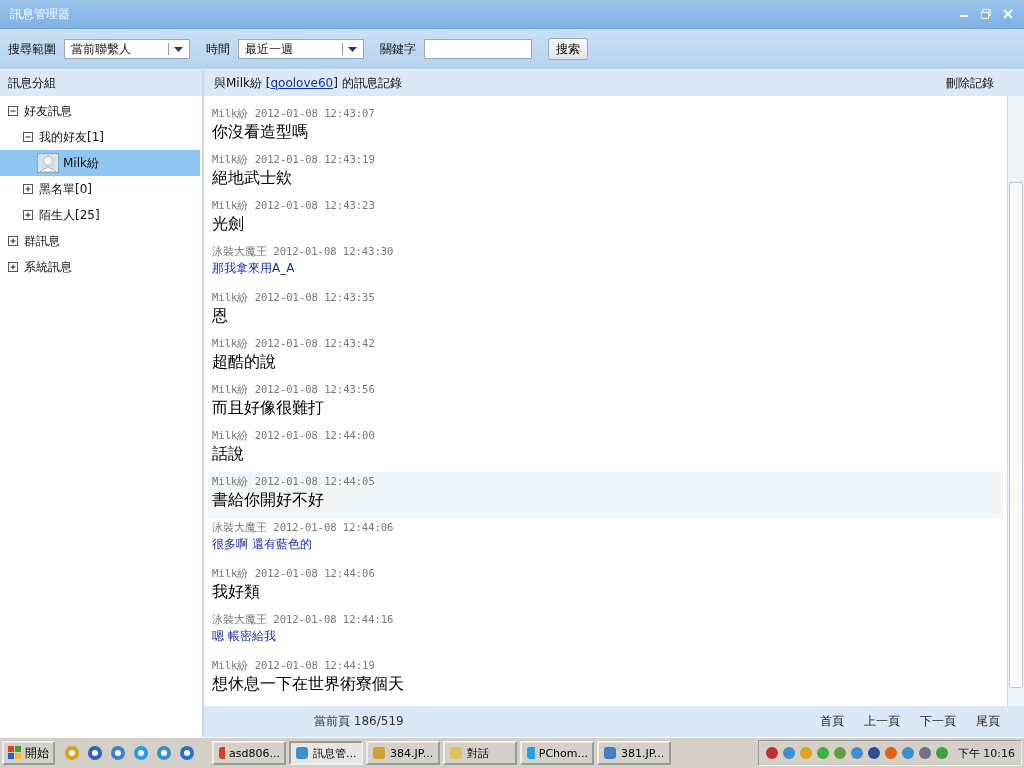  I want to click on message-text: 我好類, so click(236, 592).